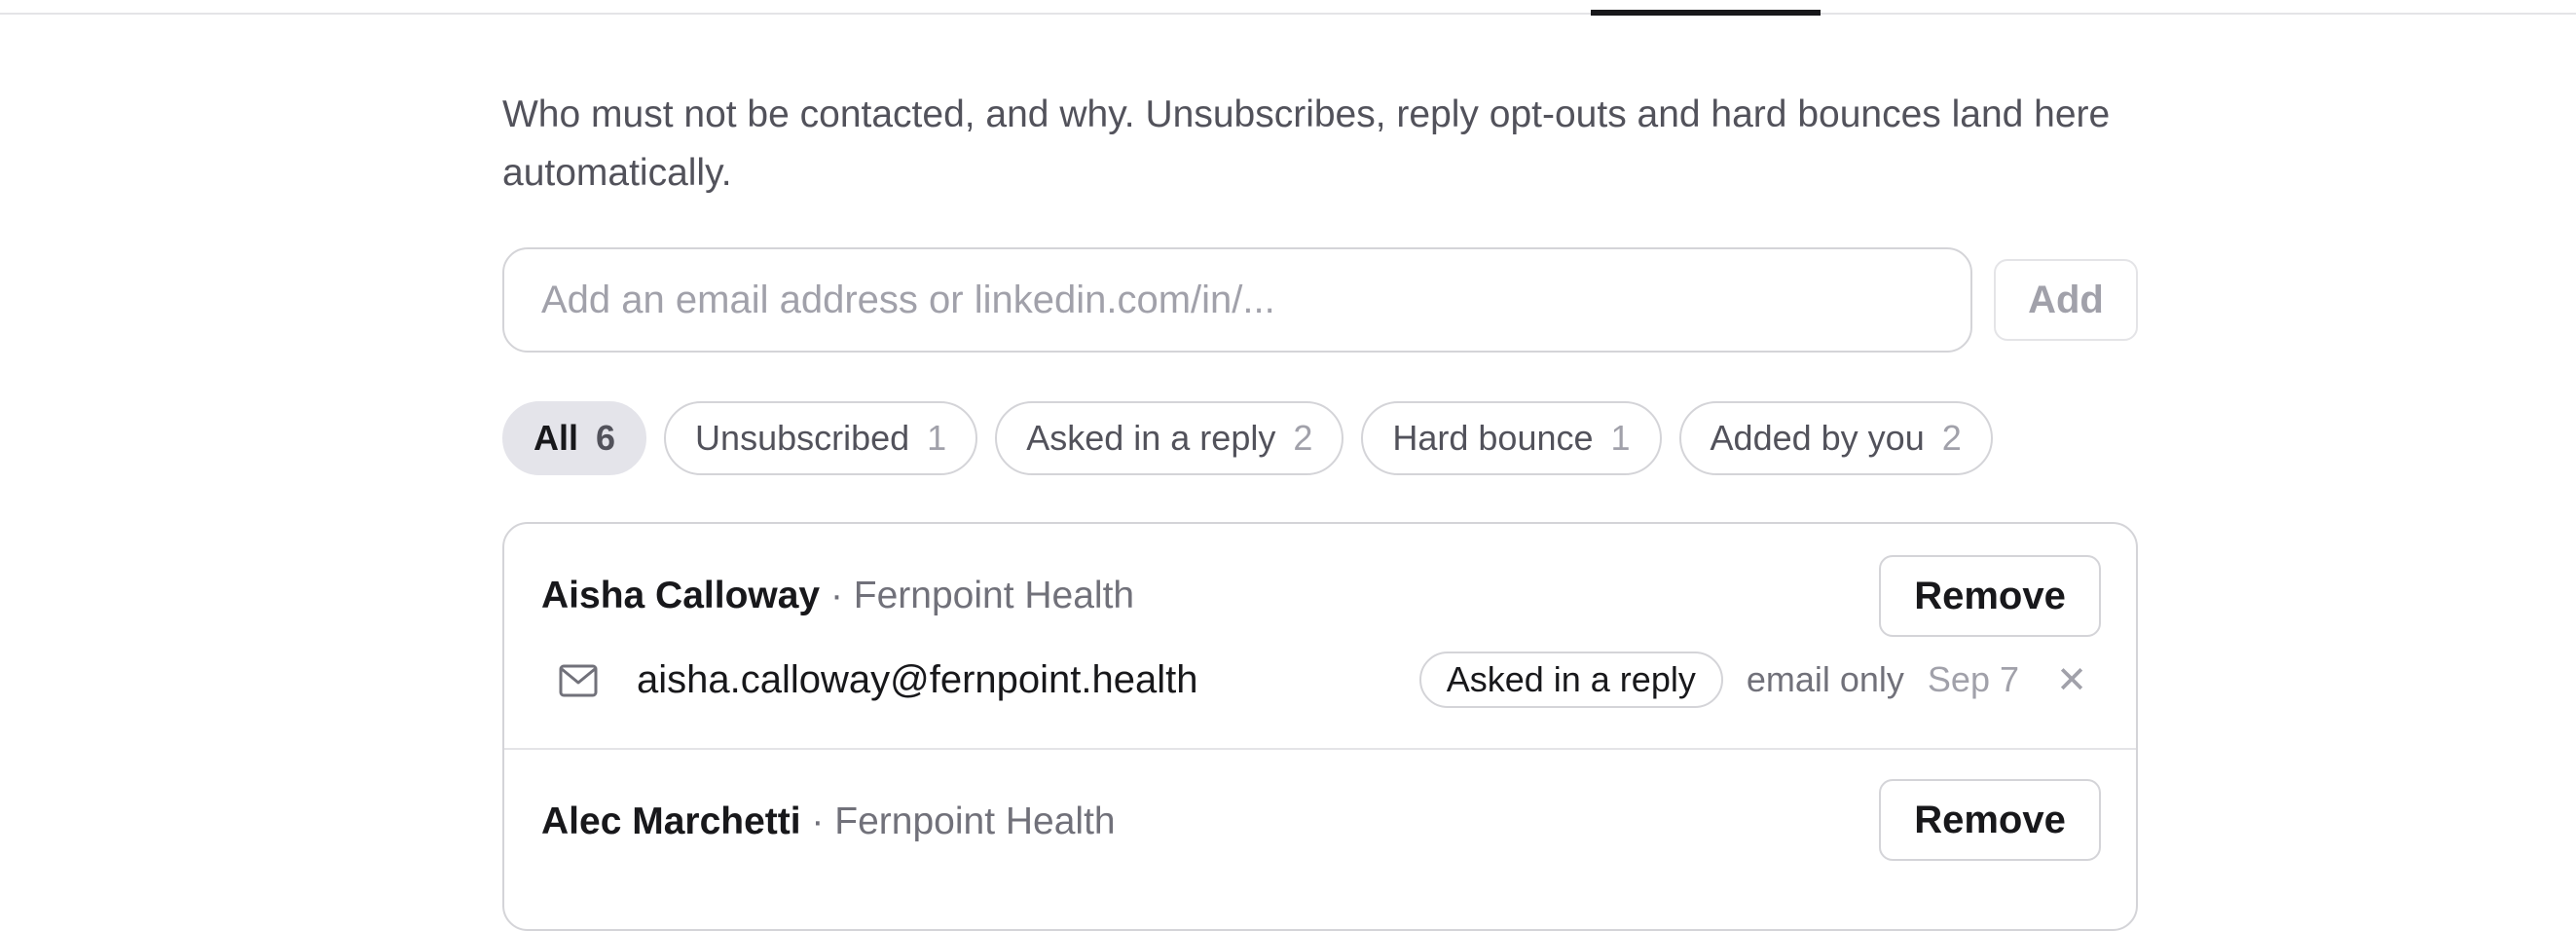  Describe the element at coordinates (1825, 679) in the screenshot. I see `suppression-scope: email only` at that location.